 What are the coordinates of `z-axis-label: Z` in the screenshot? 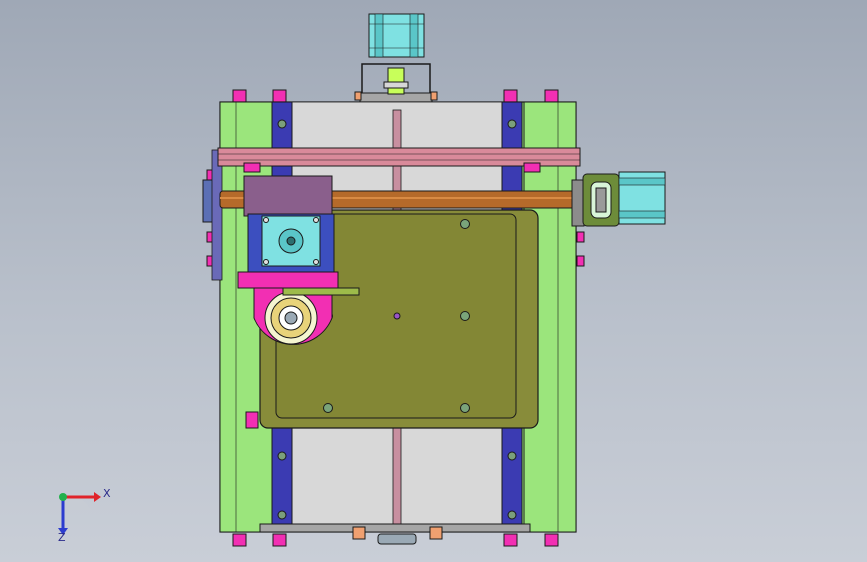 It's located at (62, 537).